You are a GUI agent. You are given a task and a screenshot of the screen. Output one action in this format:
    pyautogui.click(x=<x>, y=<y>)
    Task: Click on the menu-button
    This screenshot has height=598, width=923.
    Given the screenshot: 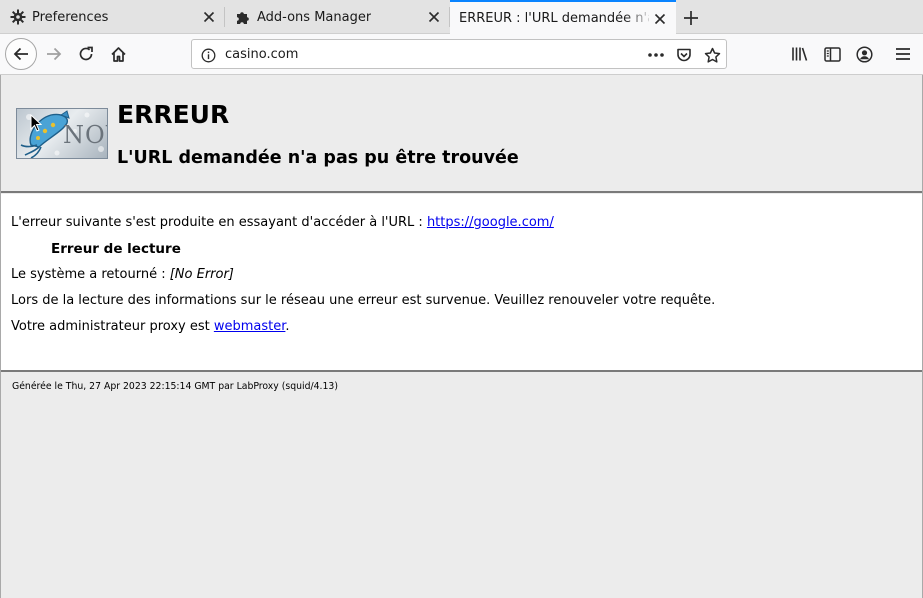 What is the action you would take?
    pyautogui.click(x=903, y=54)
    